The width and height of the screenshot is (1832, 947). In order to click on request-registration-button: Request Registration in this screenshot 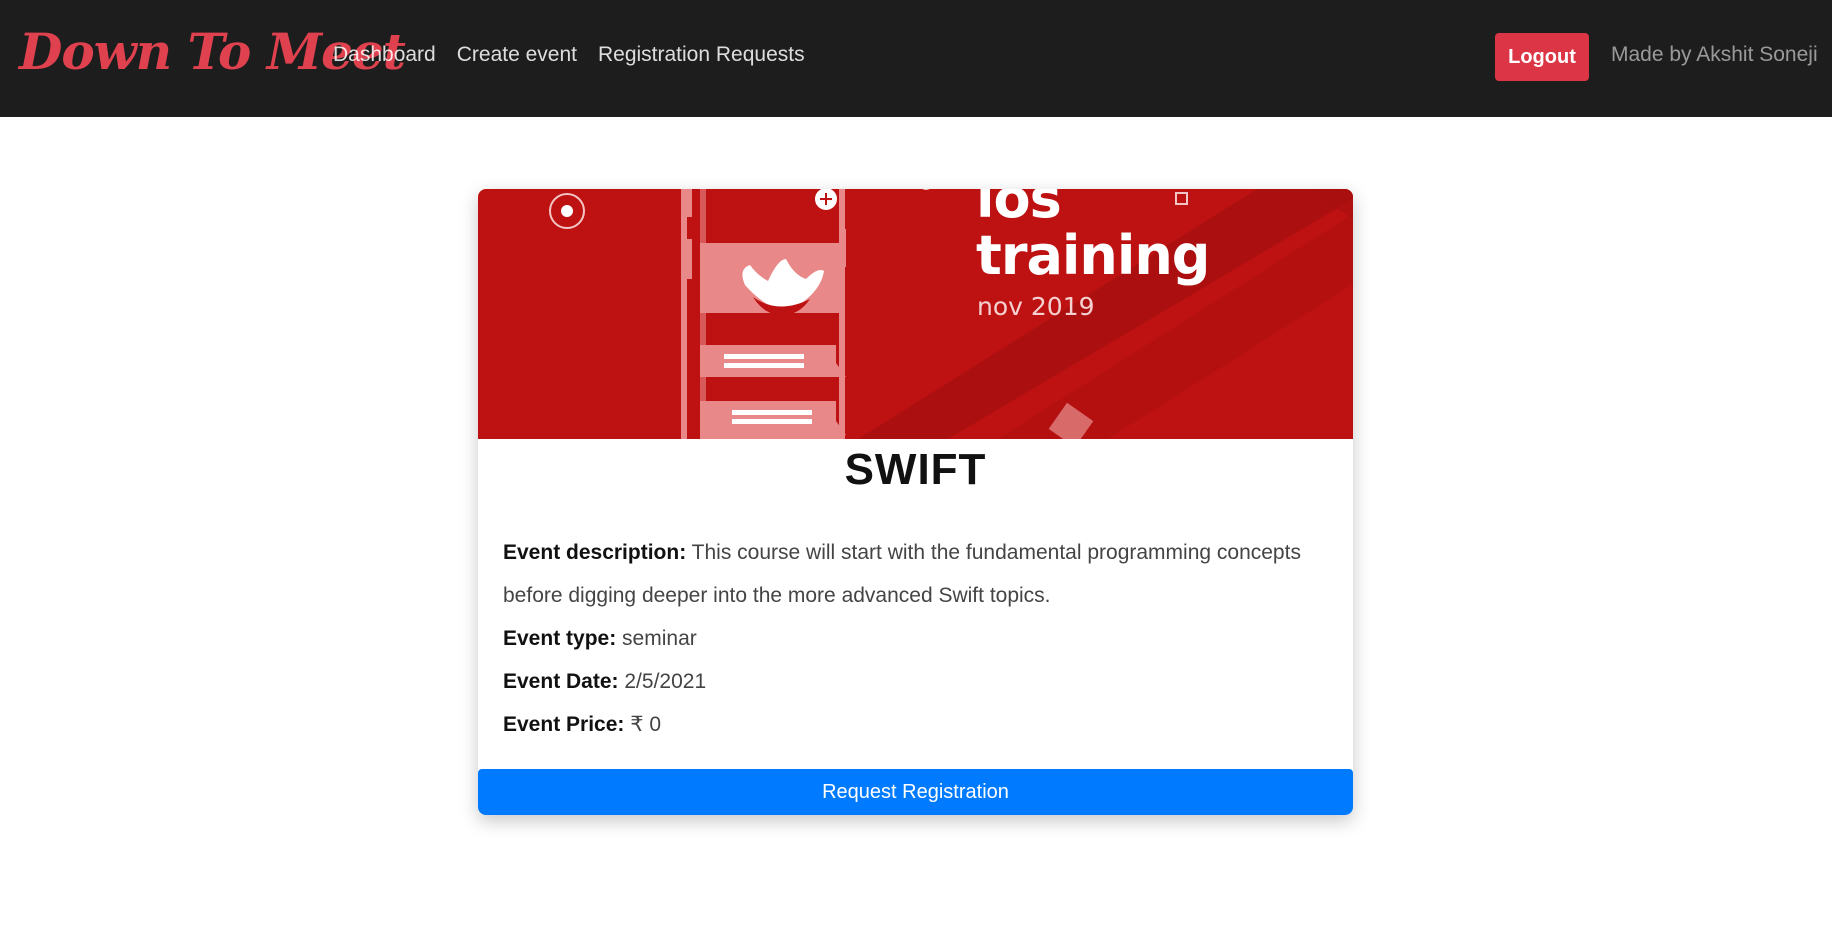, I will do `click(915, 792)`.